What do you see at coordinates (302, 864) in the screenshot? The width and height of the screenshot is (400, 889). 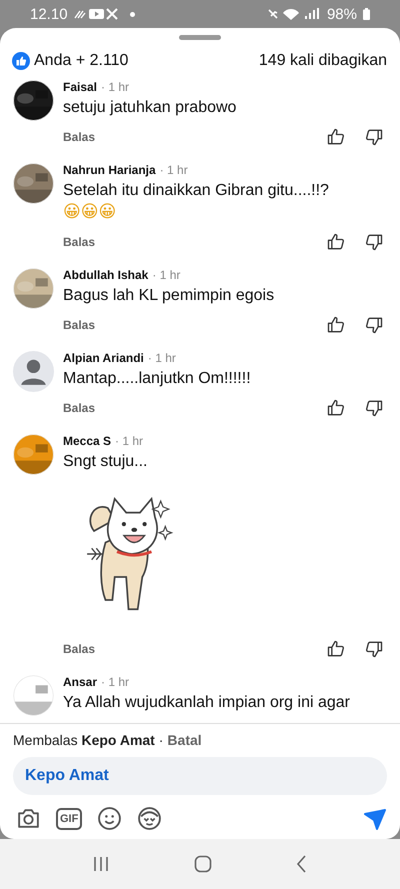 I see `back-button` at bounding box center [302, 864].